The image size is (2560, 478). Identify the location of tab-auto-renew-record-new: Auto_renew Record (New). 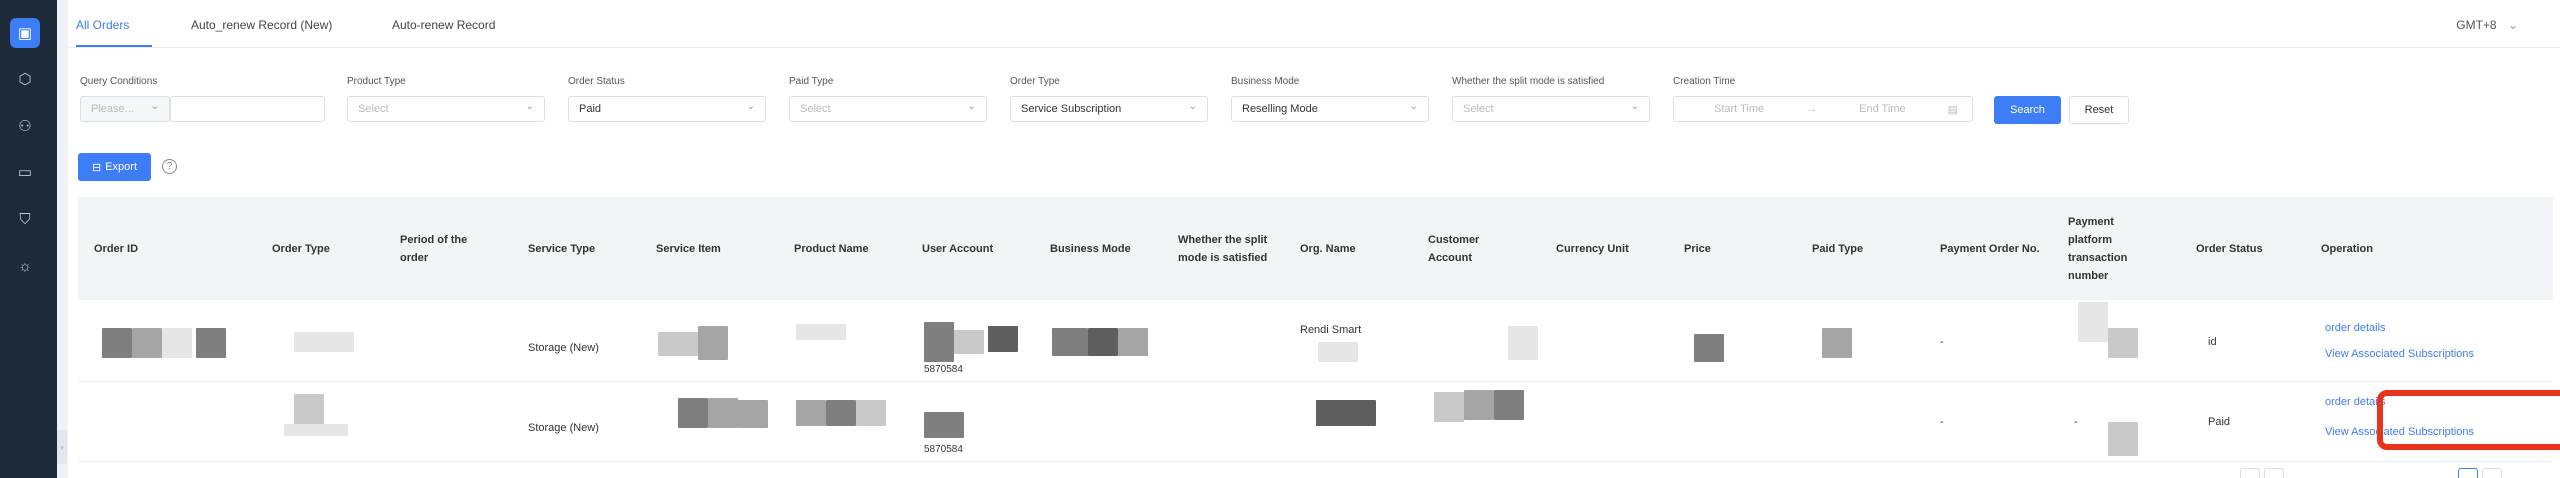
(261, 25).